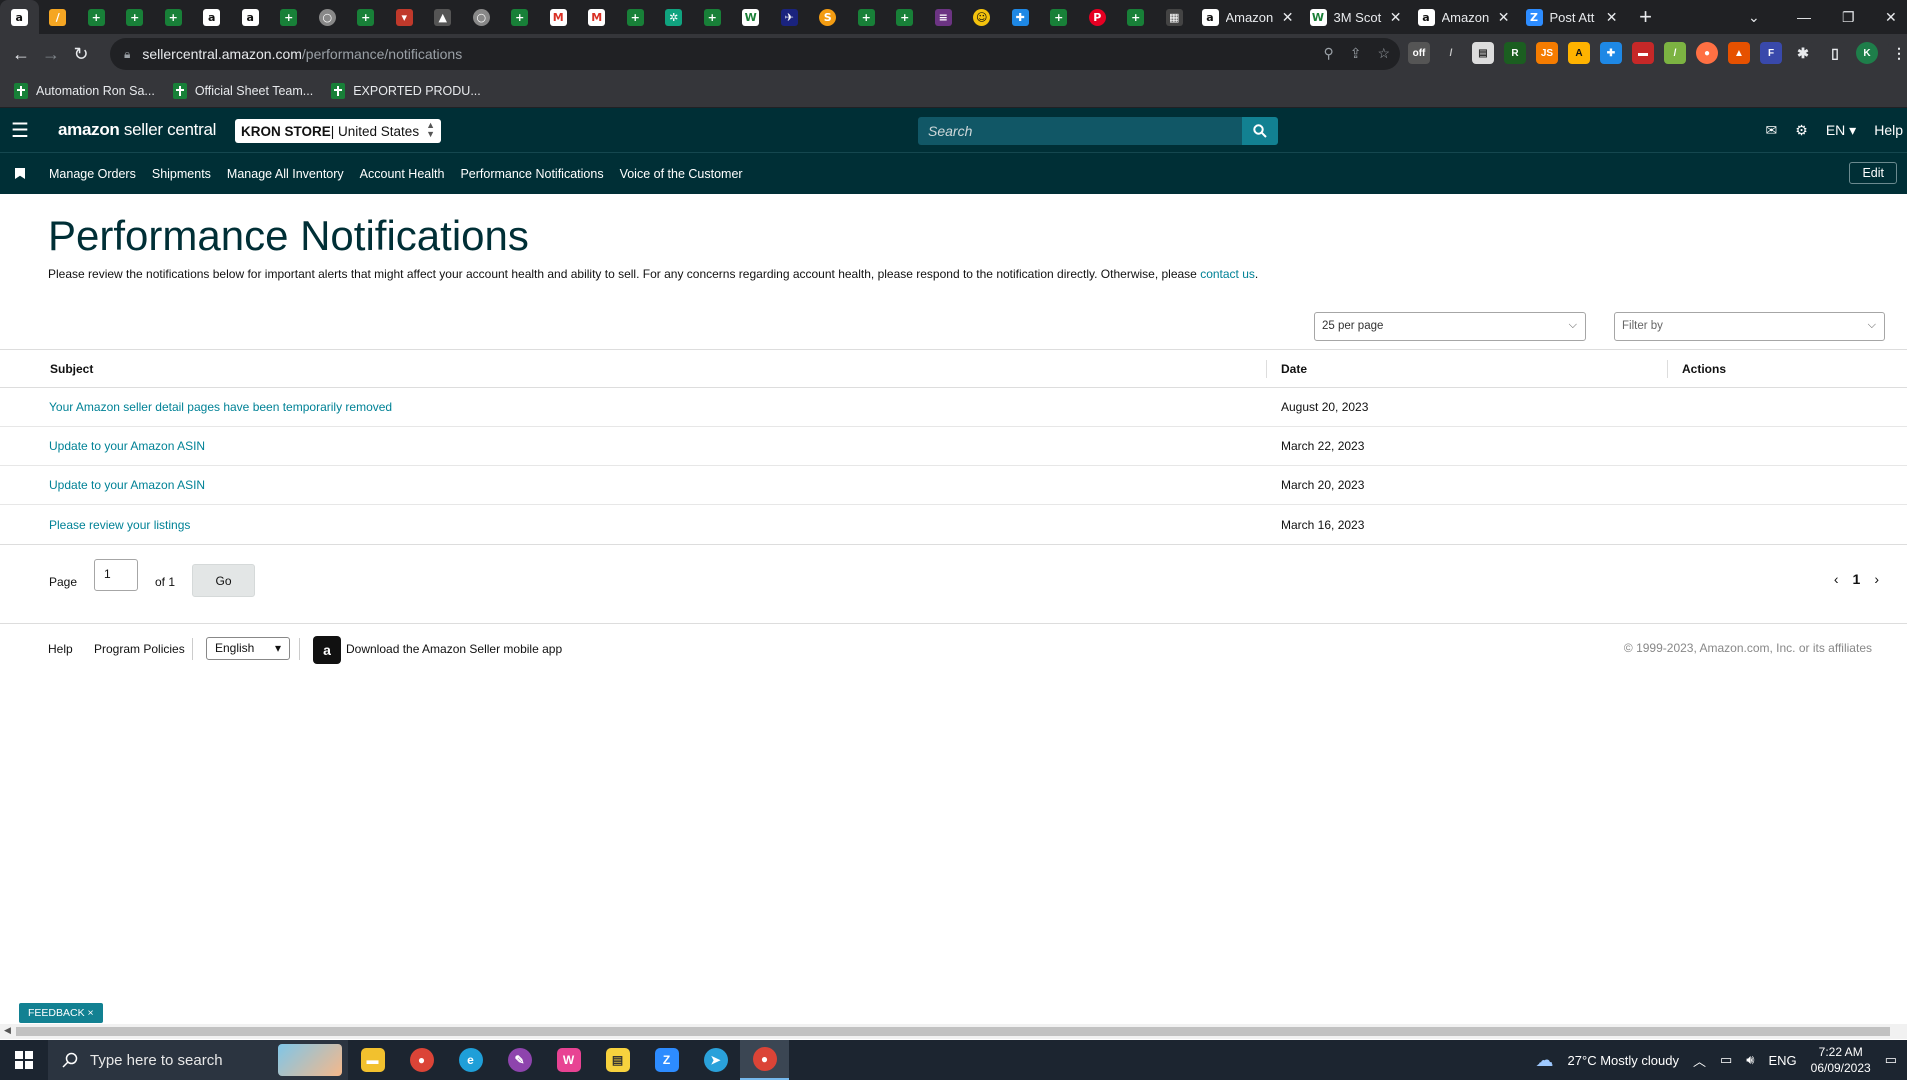 This screenshot has height=1080, width=1907. What do you see at coordinates (139, 649) in the screenshot?
I see `footer-program-policies-link: Program Policies` at bounding box center [139, 649].